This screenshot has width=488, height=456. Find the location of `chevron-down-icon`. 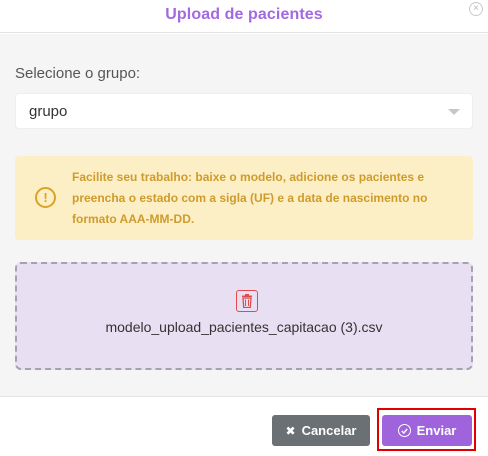

chevron-down-icon is located at coordinates (454, 112).